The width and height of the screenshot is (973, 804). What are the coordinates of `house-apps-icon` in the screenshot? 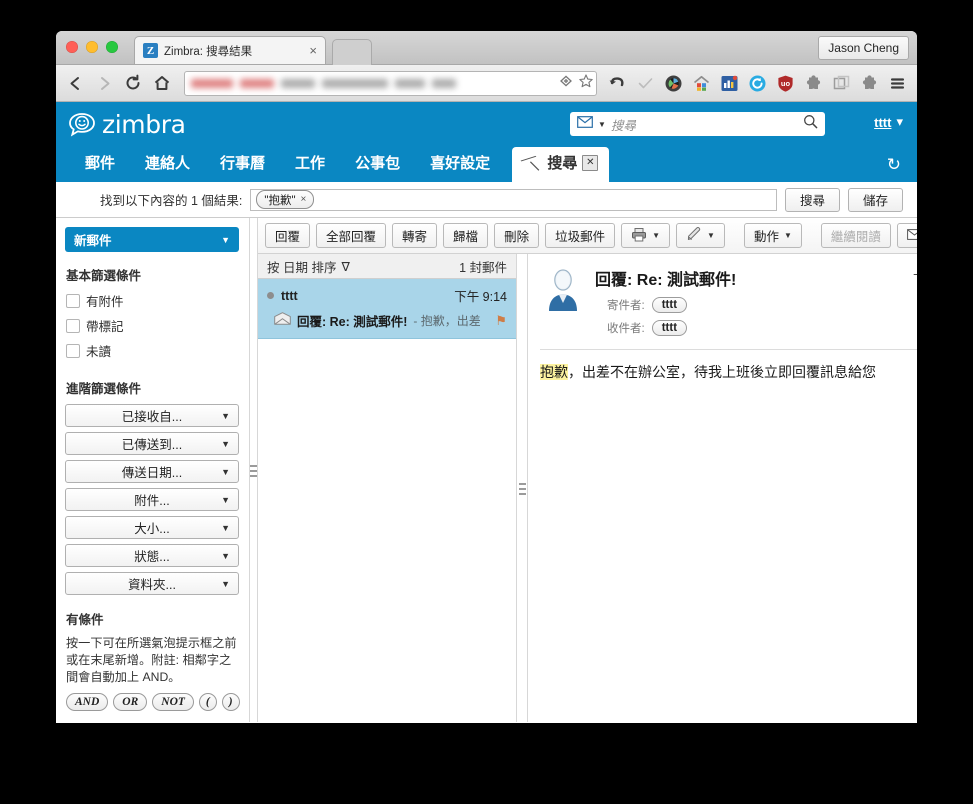 It's located at (701, 83).